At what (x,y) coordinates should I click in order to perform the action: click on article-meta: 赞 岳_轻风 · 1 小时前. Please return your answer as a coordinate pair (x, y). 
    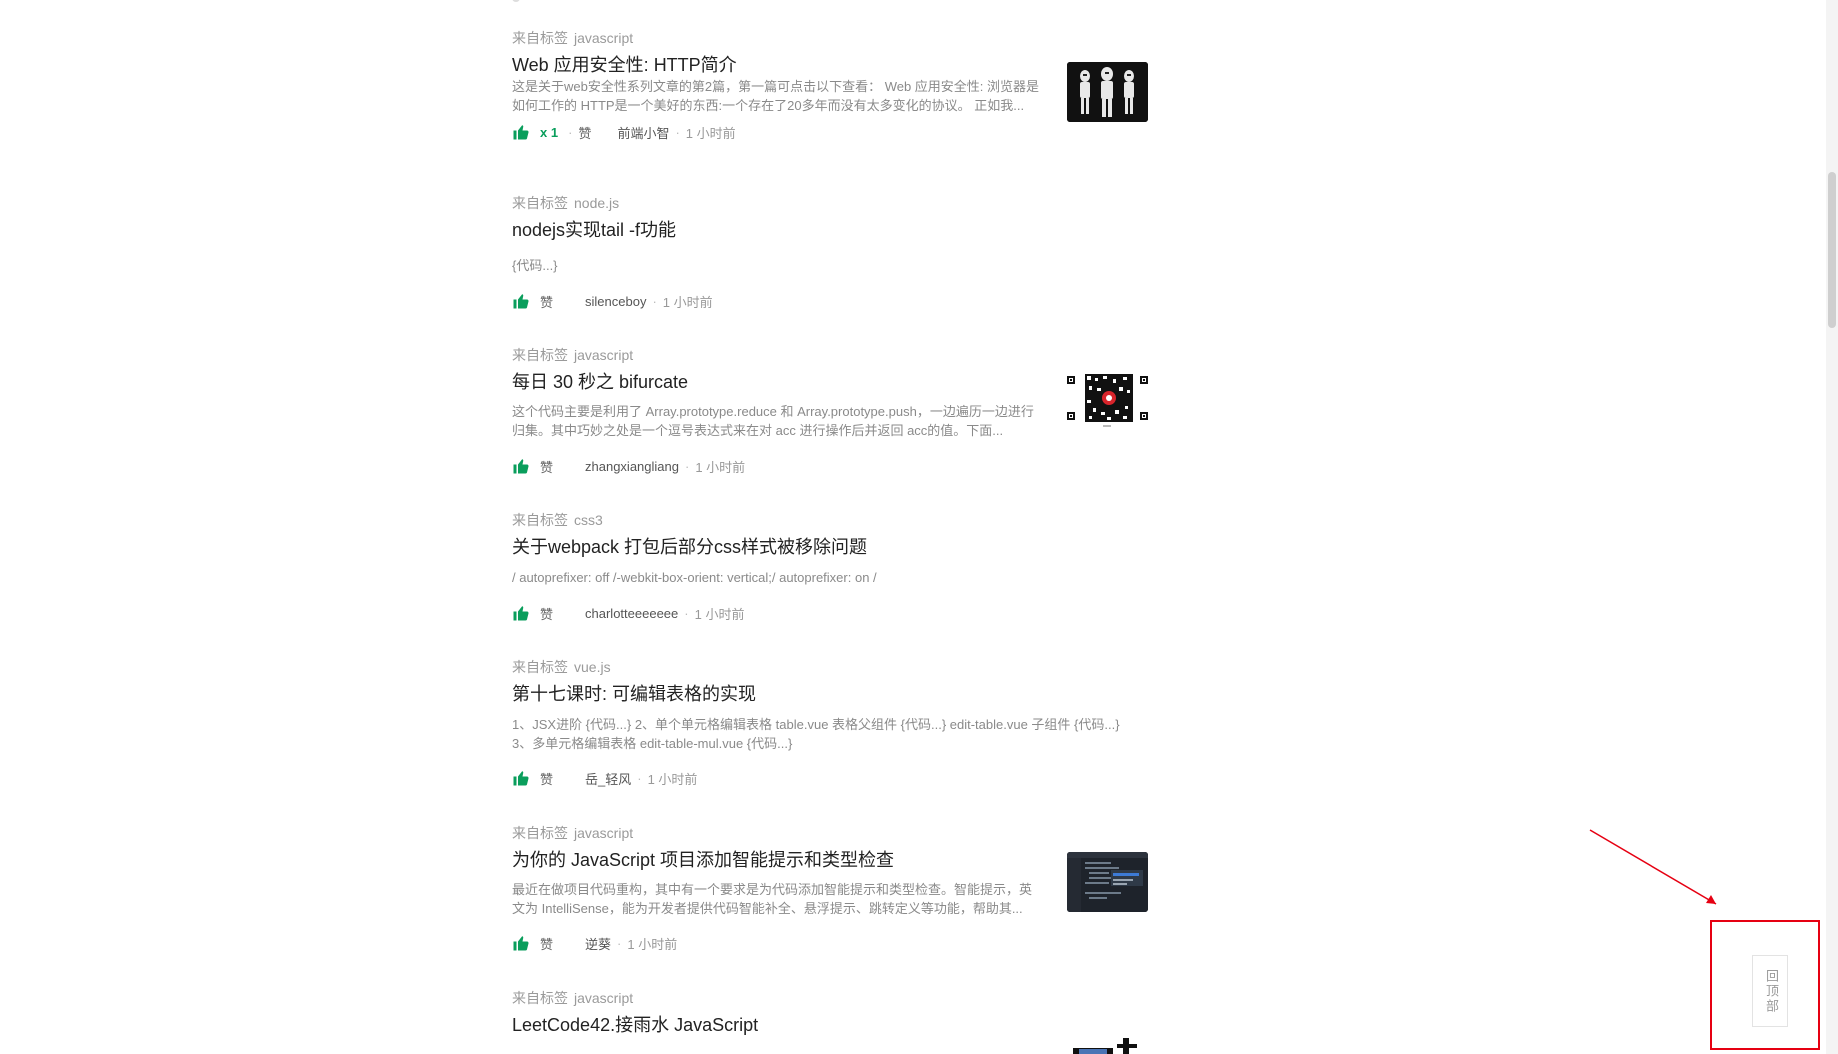
    Looking at the image, I should click on (604, 778).